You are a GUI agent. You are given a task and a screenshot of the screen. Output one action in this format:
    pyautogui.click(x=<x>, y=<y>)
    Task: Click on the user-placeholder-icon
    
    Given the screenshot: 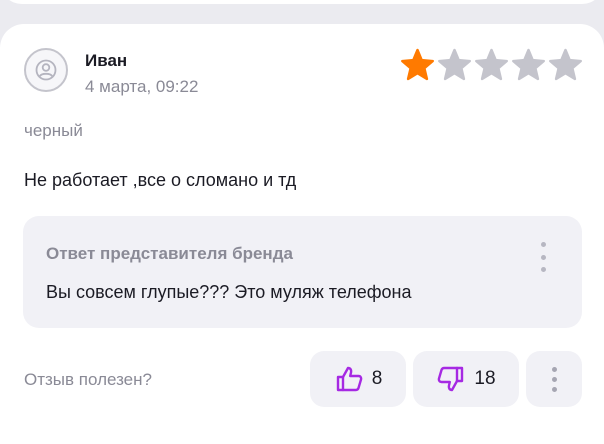 What is the action you would take?
    pyautogui.click(x=46, y=70)
    